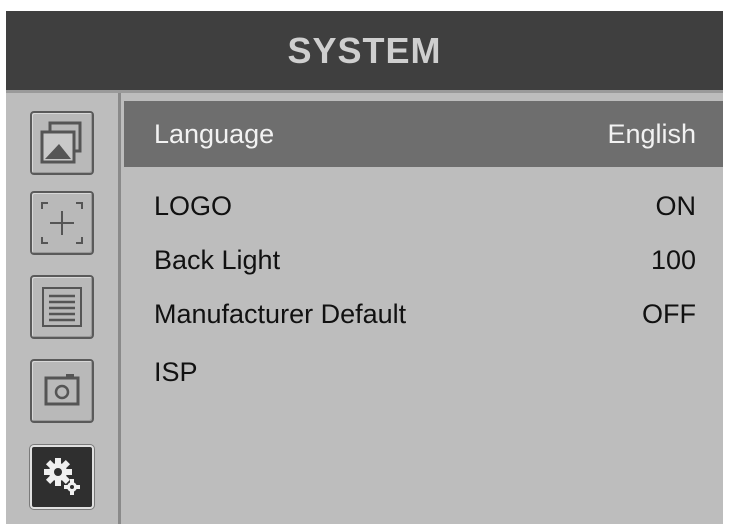  Describe the element at coordinates (673, 259) in the screenshot. I see `menu-item-value: 100` at that location.